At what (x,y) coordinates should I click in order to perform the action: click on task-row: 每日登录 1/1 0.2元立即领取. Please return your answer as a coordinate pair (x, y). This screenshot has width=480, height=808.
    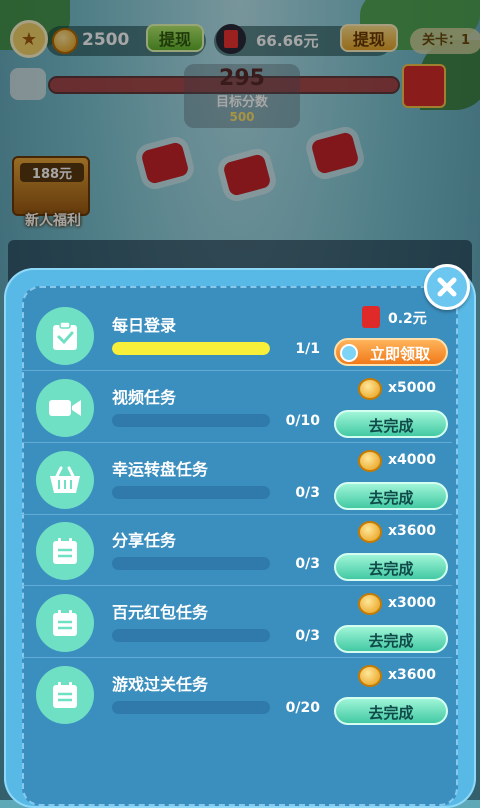
    Looking at the image, I should click on (237, 336).